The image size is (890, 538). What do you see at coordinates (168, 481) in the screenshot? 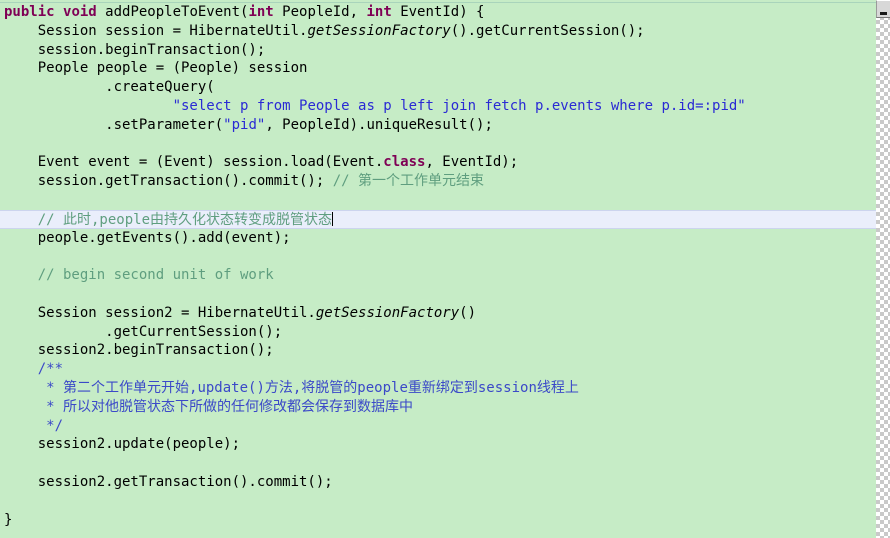
I see `code-token-plain: session2.getTransaction().commit();` at bounding box center [168, 481].